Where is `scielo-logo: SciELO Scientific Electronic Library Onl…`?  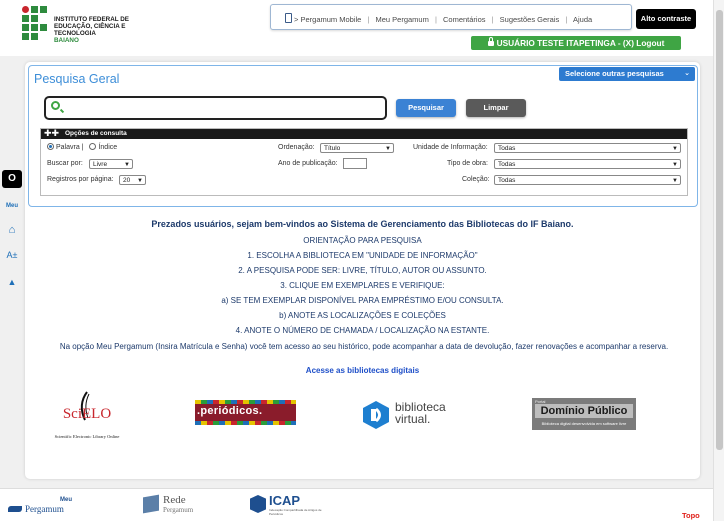
scielo-logo: SciELO Scientific Electronic Library Onl… is located at coordinates (87, 415).